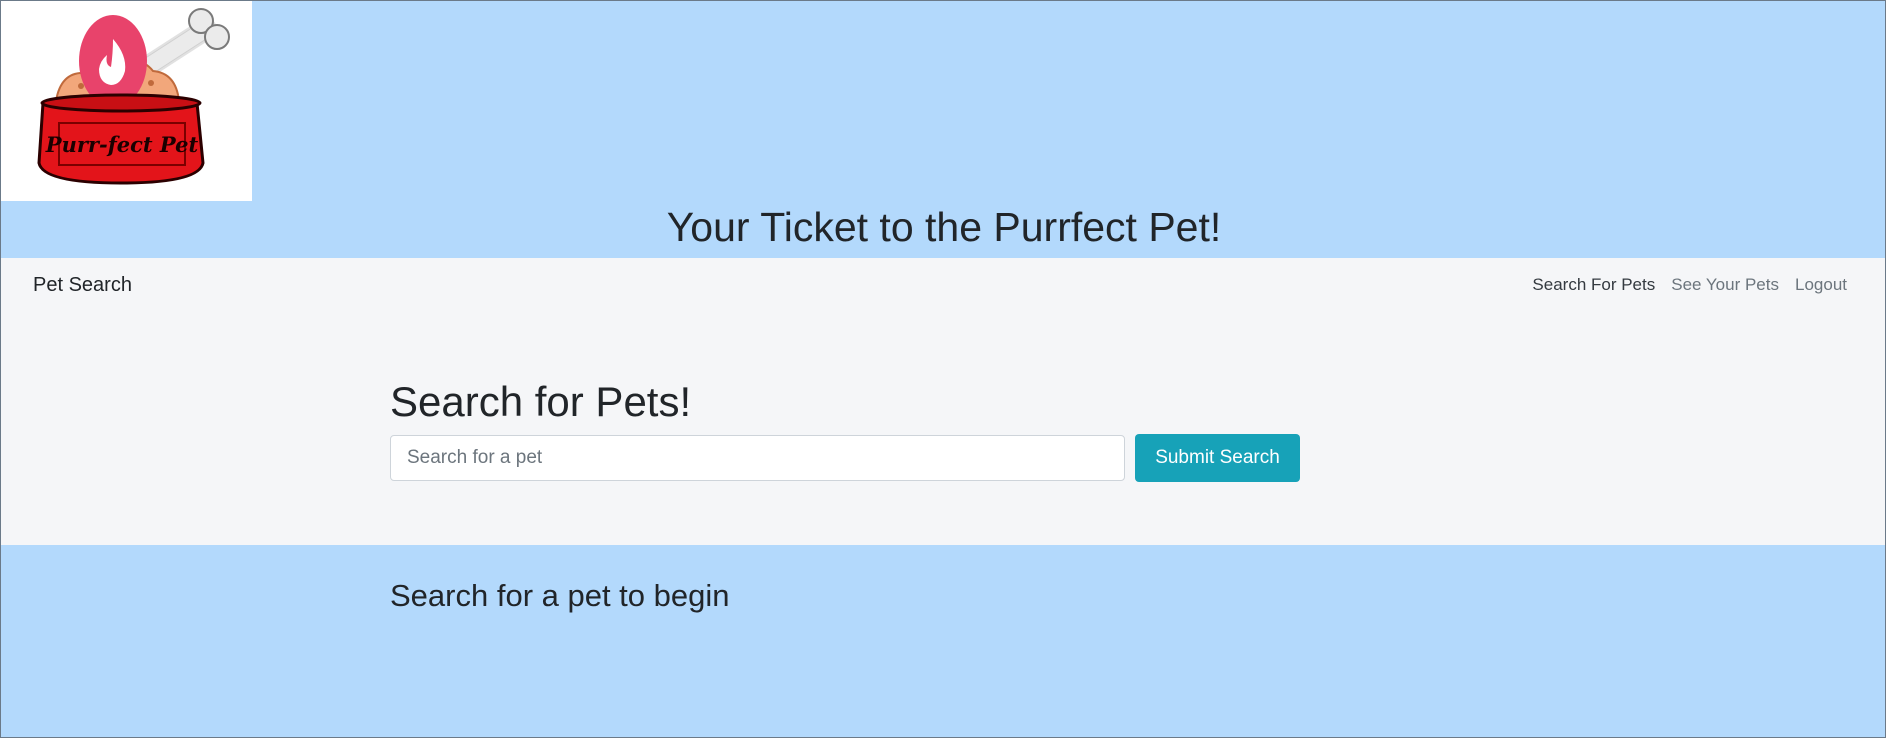 The height and width of the screenshot is (738, 1886). Describe the element at coordinates (560, 595) in the screenshot. I see `results-message: Search for a pet to begin` at that location.